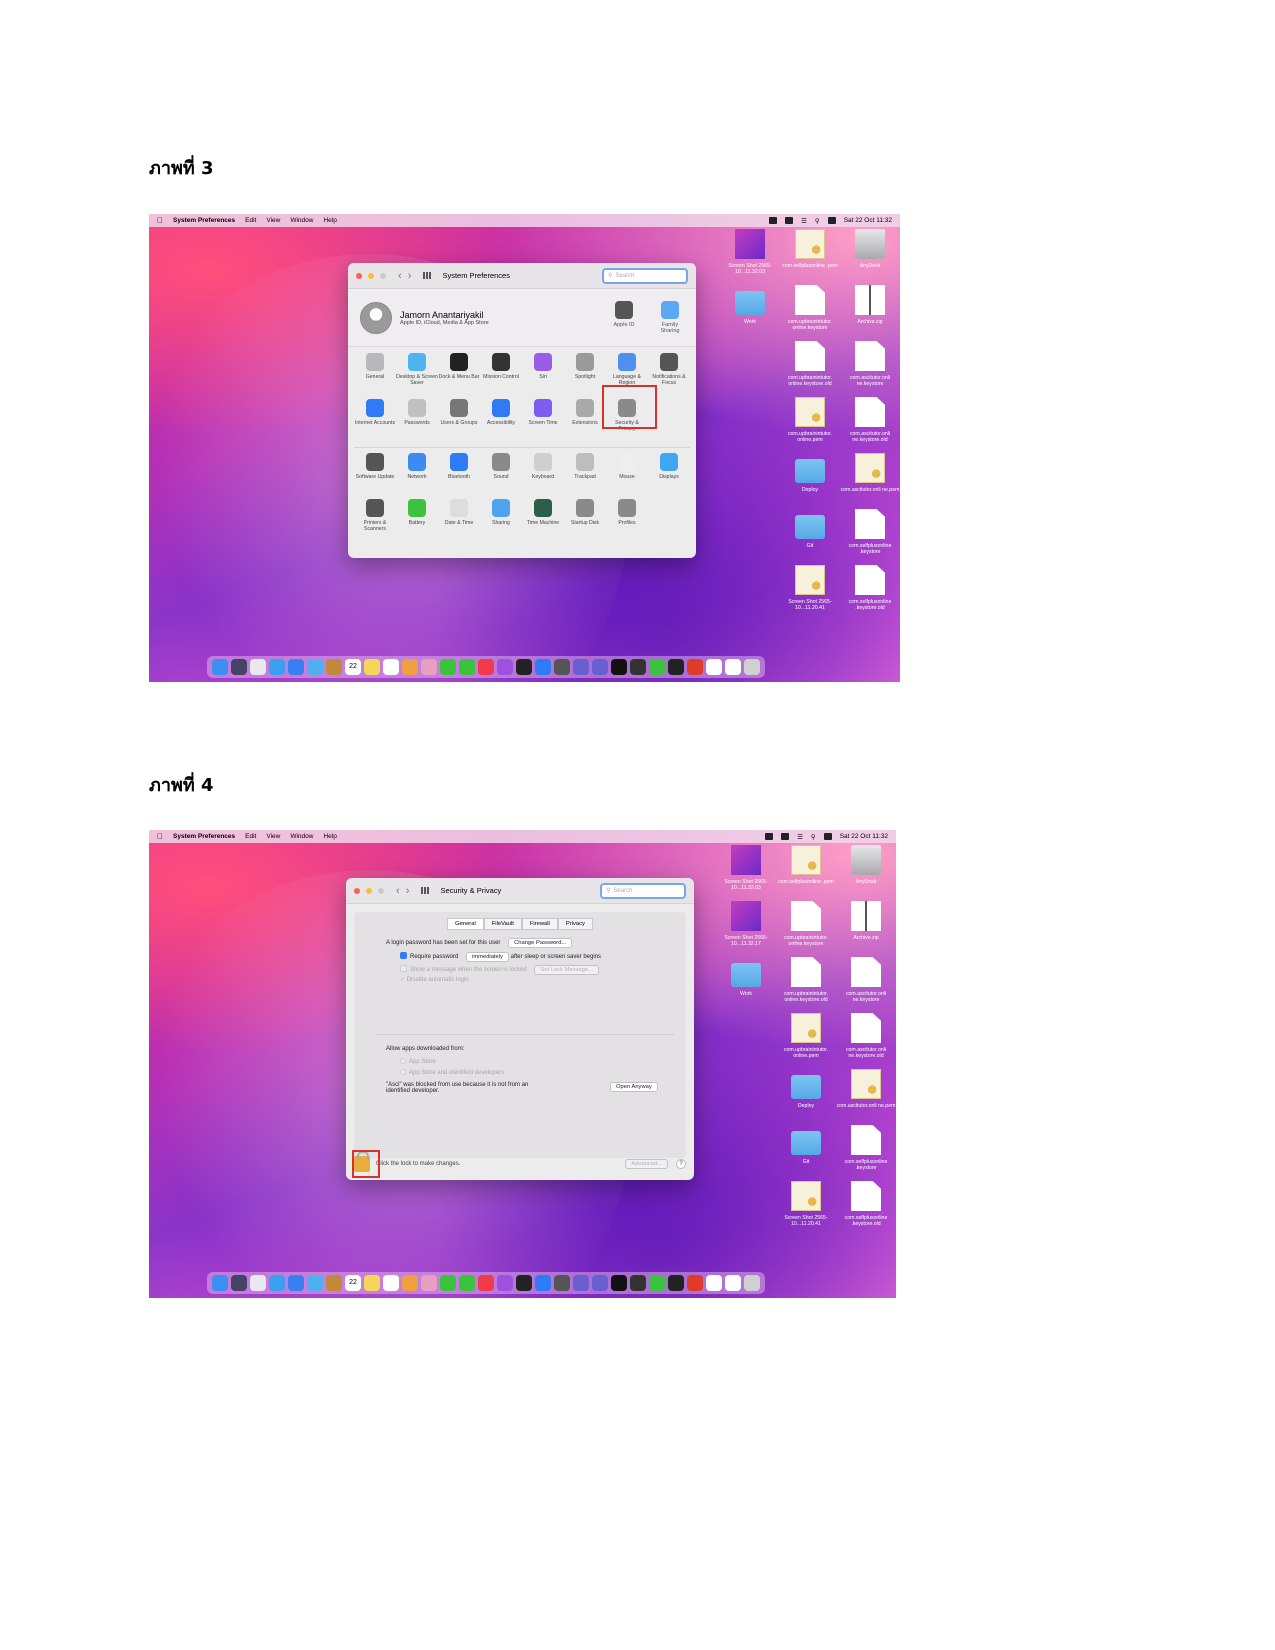 The width and height of the screenshot is (1275, 1650). What do you see at coordinates (301, 220) in the screenshot?
I see `menu-window: Window` at bounding box center [301, 220].